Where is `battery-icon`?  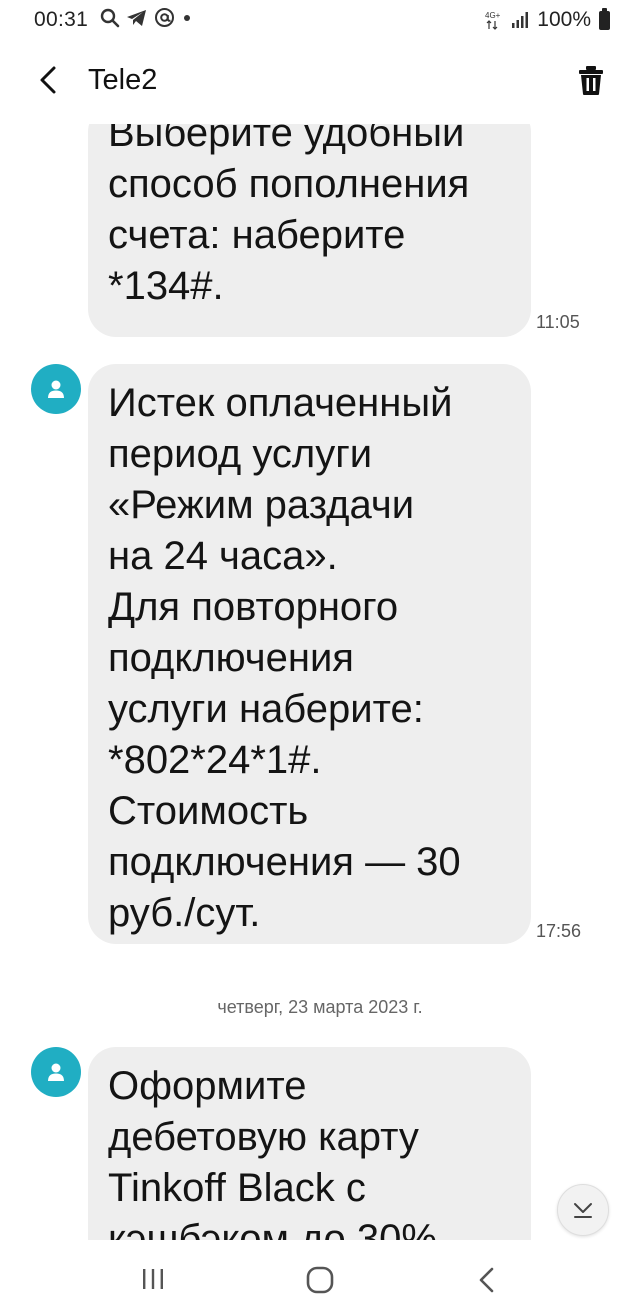
battery-icon is located at coordinates (604, 18).